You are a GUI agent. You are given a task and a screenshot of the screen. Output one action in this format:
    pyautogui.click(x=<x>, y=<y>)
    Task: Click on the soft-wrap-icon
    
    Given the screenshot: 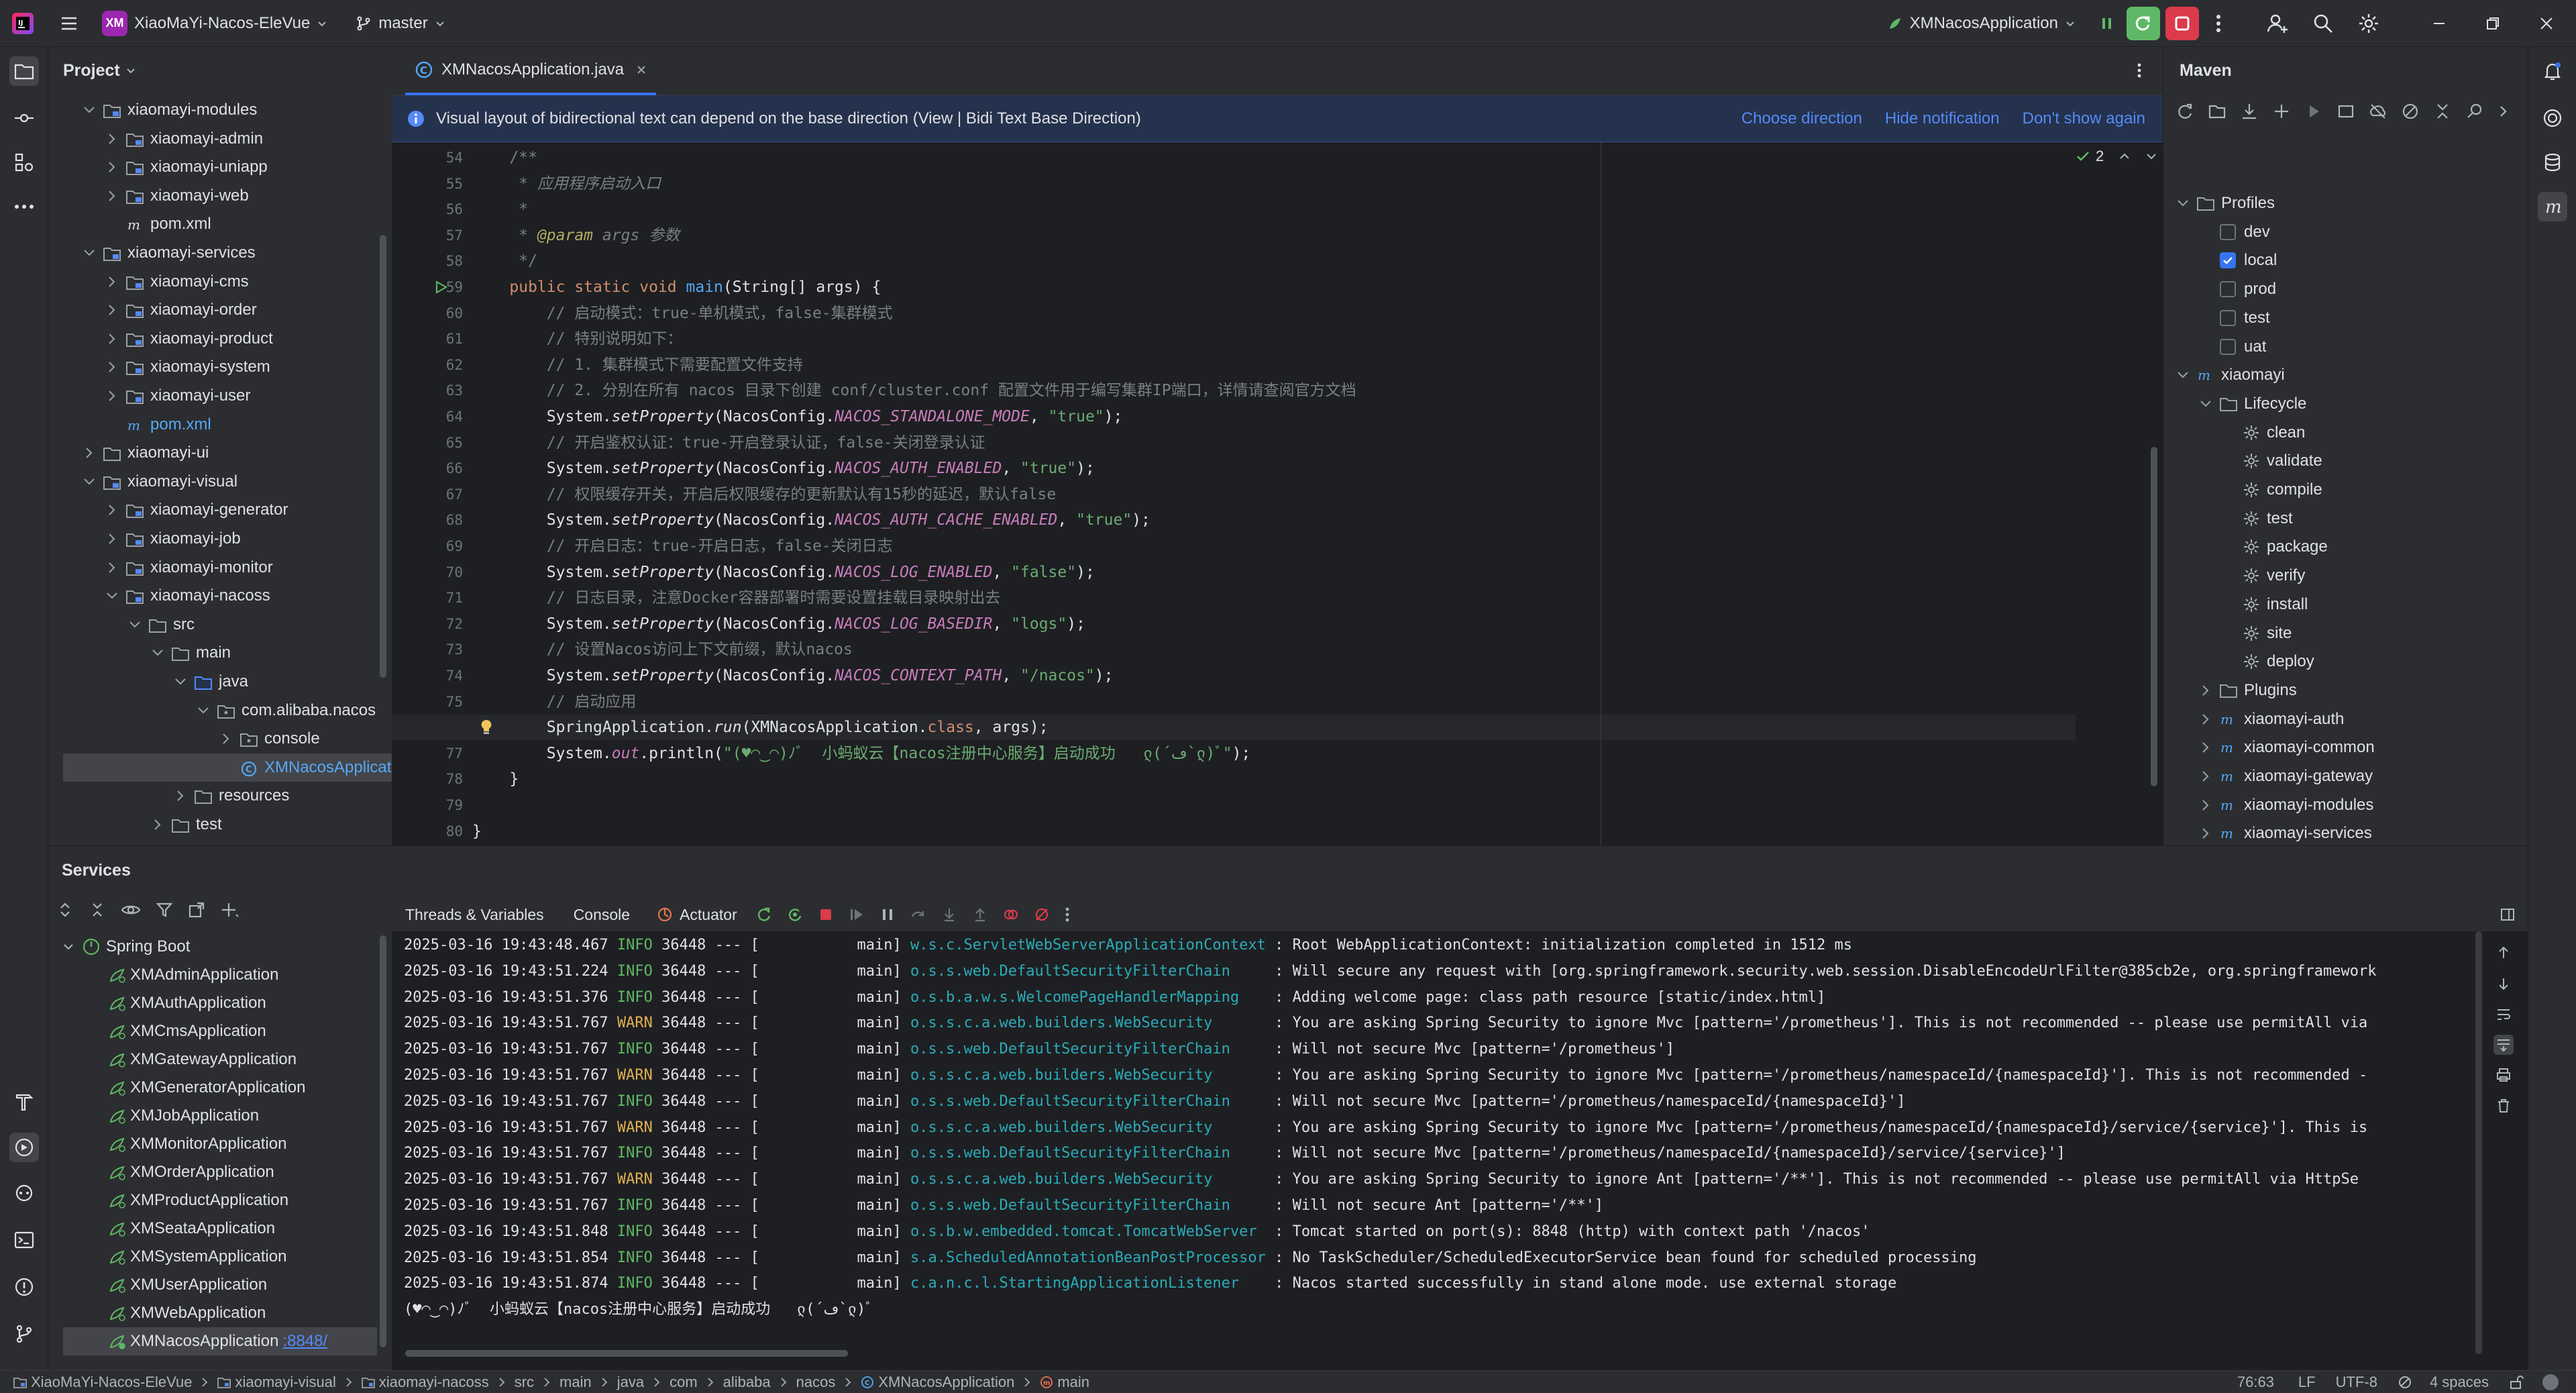 What is the action you would take?
    pyautogui.click(x=2504, y=1015)
    